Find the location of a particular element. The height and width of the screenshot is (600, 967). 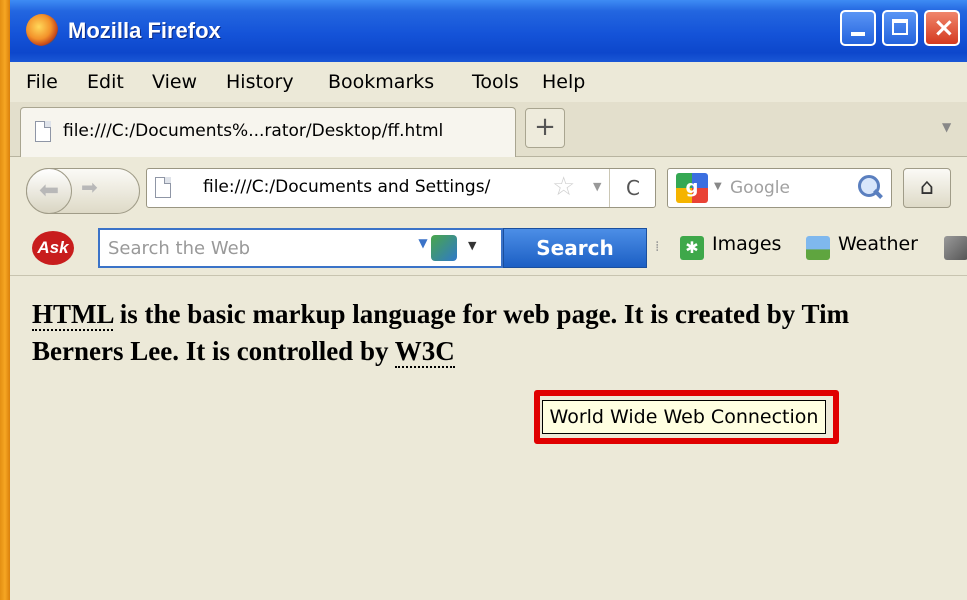

back-forward-group: ⬅ ➡ is located at coordinates (83, 191).